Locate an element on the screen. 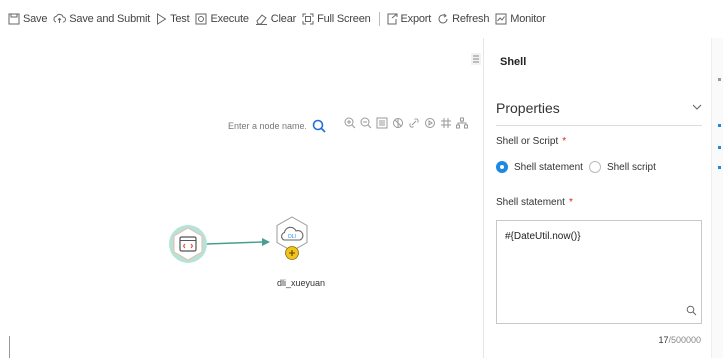 The height and width of the screenshot is (358, 723). statement-field-label: Shell statement * is located at coordinates (534, 202).